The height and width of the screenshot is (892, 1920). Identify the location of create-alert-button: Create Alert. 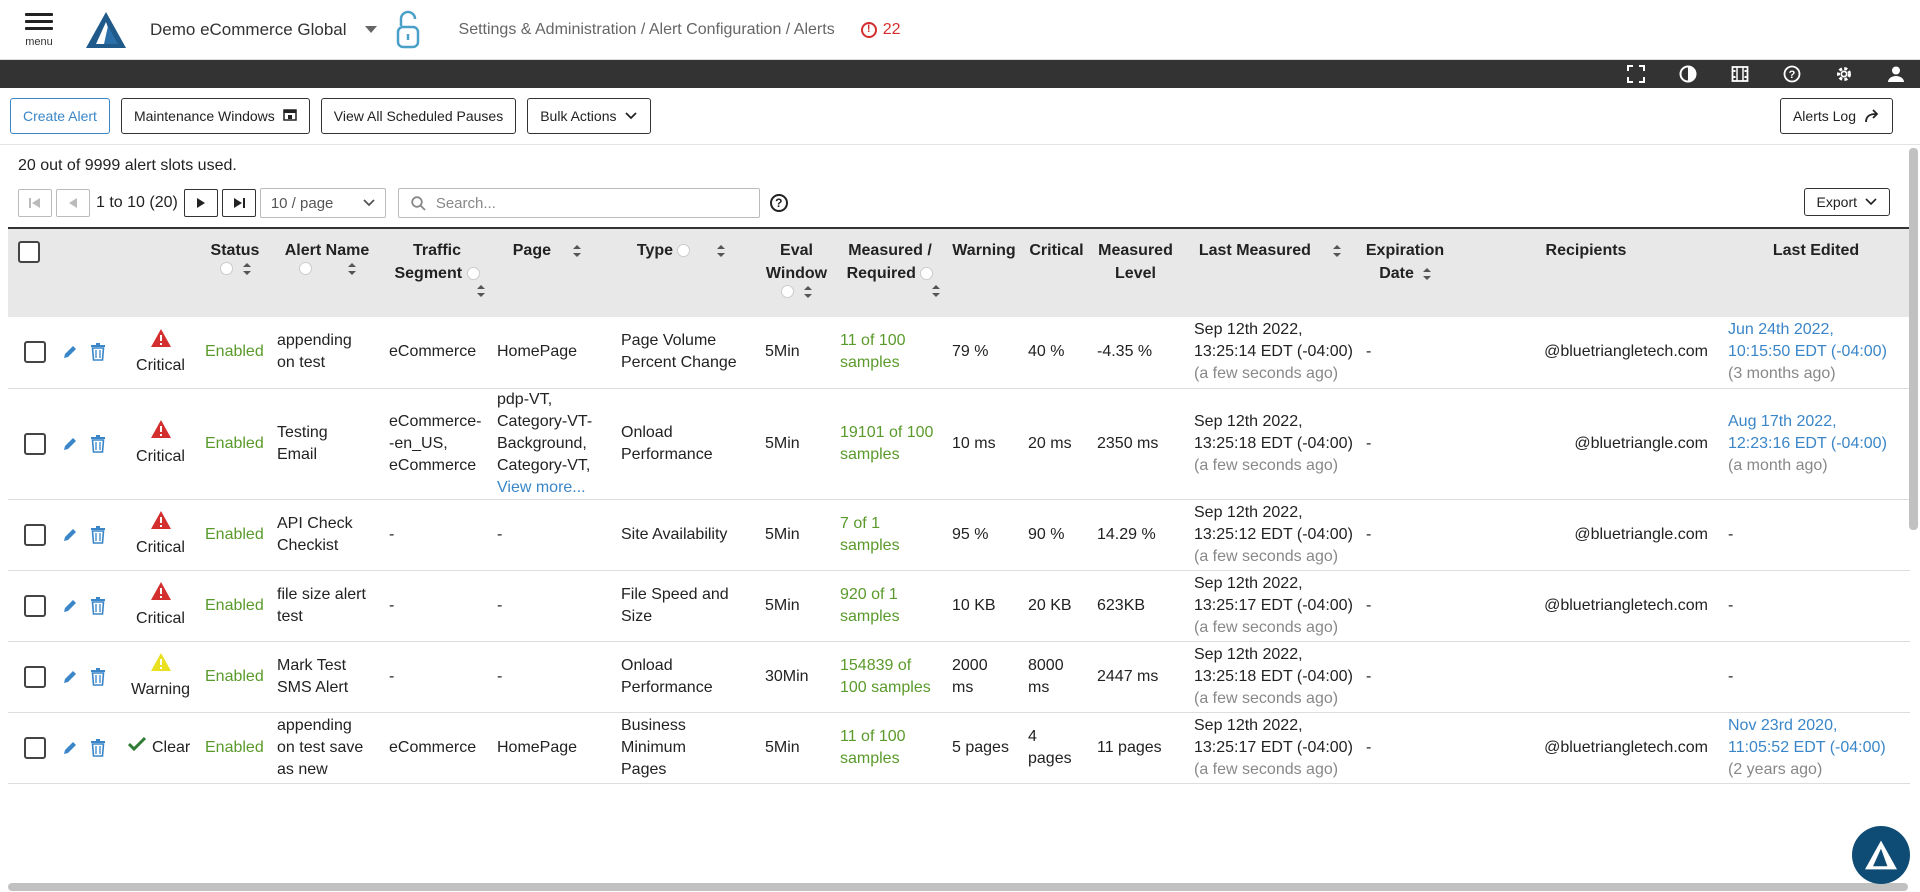
(60, 116).